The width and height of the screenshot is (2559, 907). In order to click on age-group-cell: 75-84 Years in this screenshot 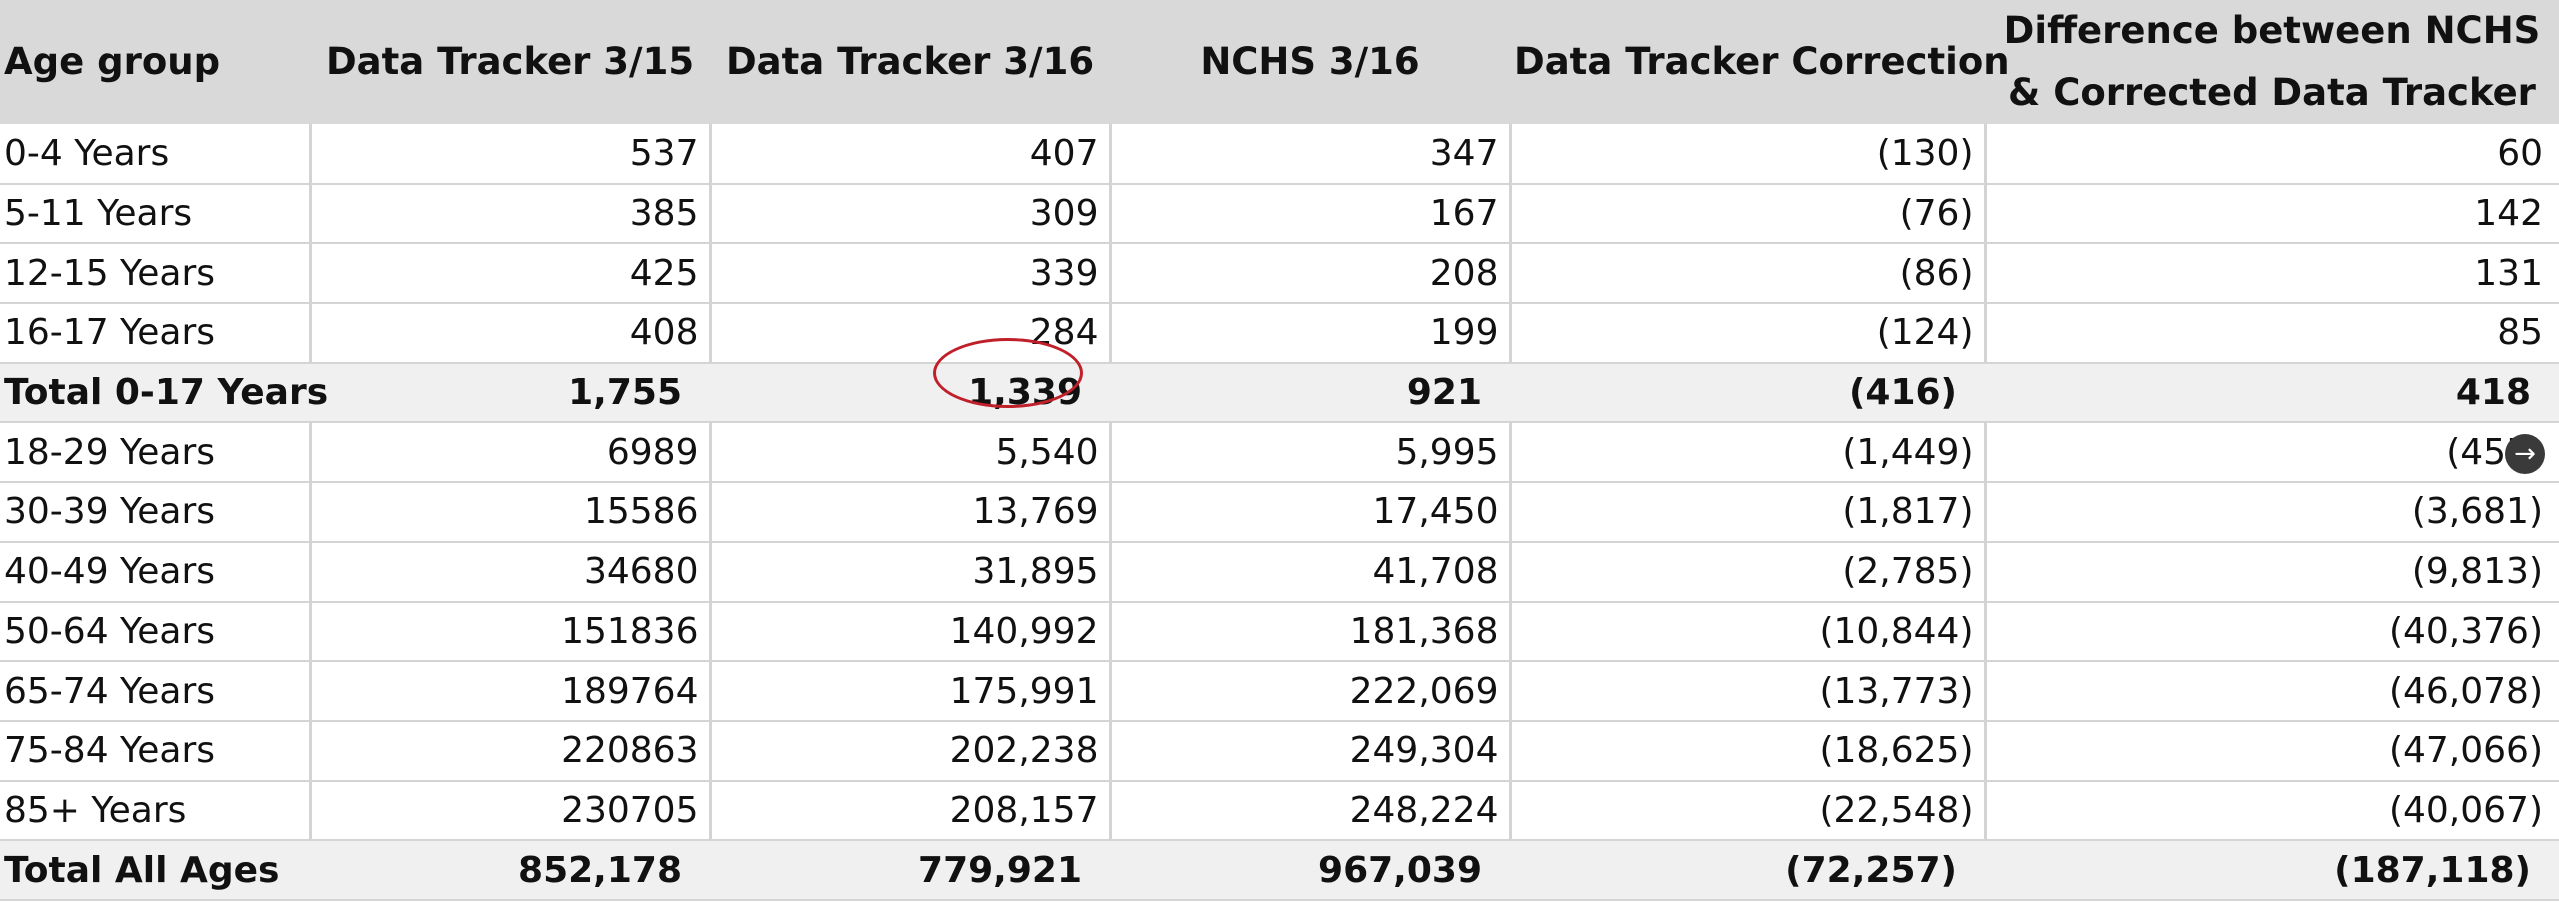, I will do `click(156, 751)`.